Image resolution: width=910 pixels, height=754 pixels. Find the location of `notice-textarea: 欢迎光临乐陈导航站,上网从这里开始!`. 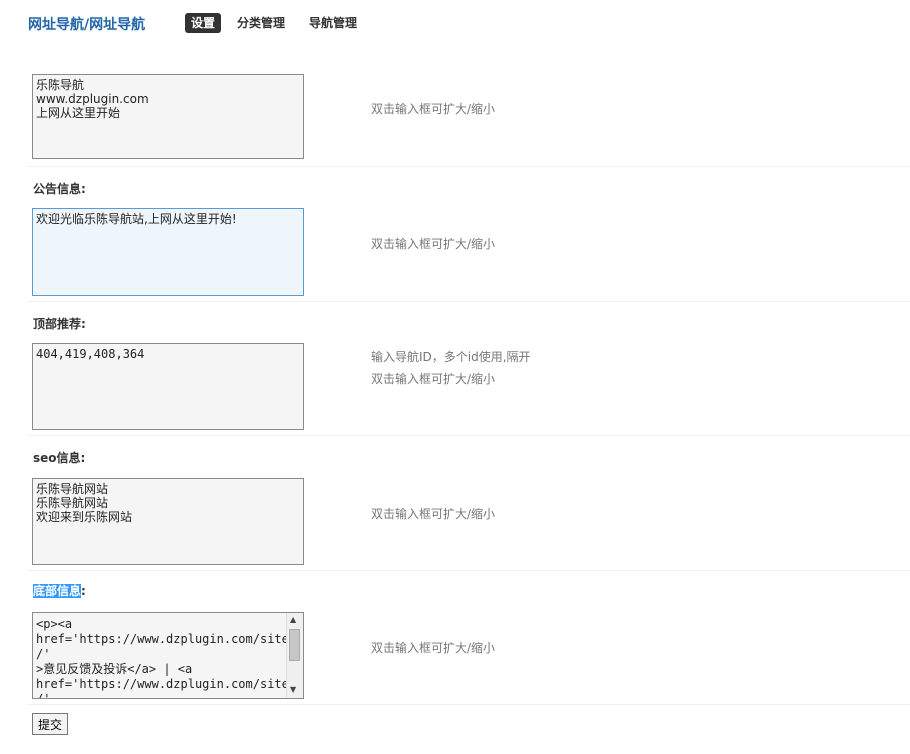

notice-textarea: 欢迎光临乐陈导航站,上网从这里开始! is located at coordinates (168, 252).